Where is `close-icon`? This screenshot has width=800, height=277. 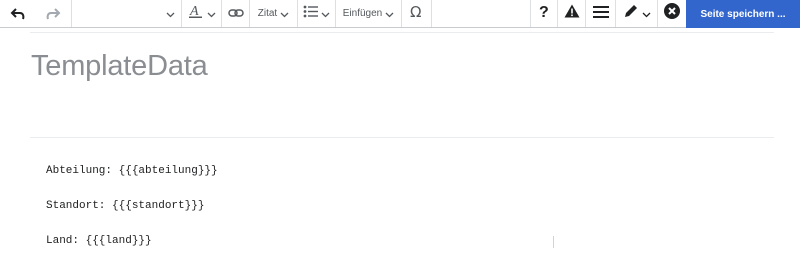 close-icon is located at coordinates (672, 13).